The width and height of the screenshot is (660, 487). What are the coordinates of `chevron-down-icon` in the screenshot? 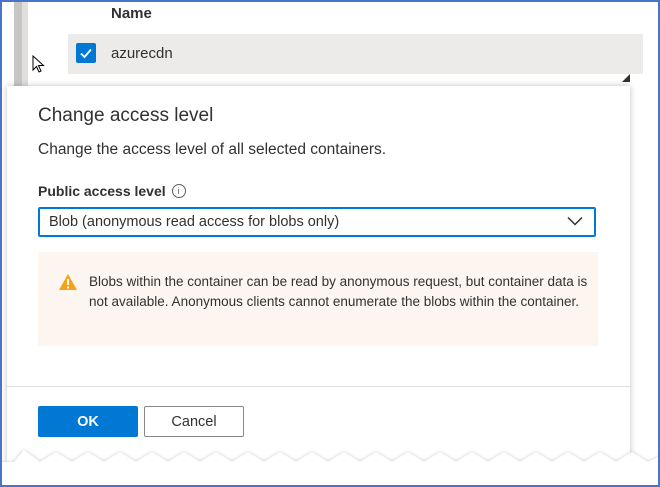 It's located at (575, 221).